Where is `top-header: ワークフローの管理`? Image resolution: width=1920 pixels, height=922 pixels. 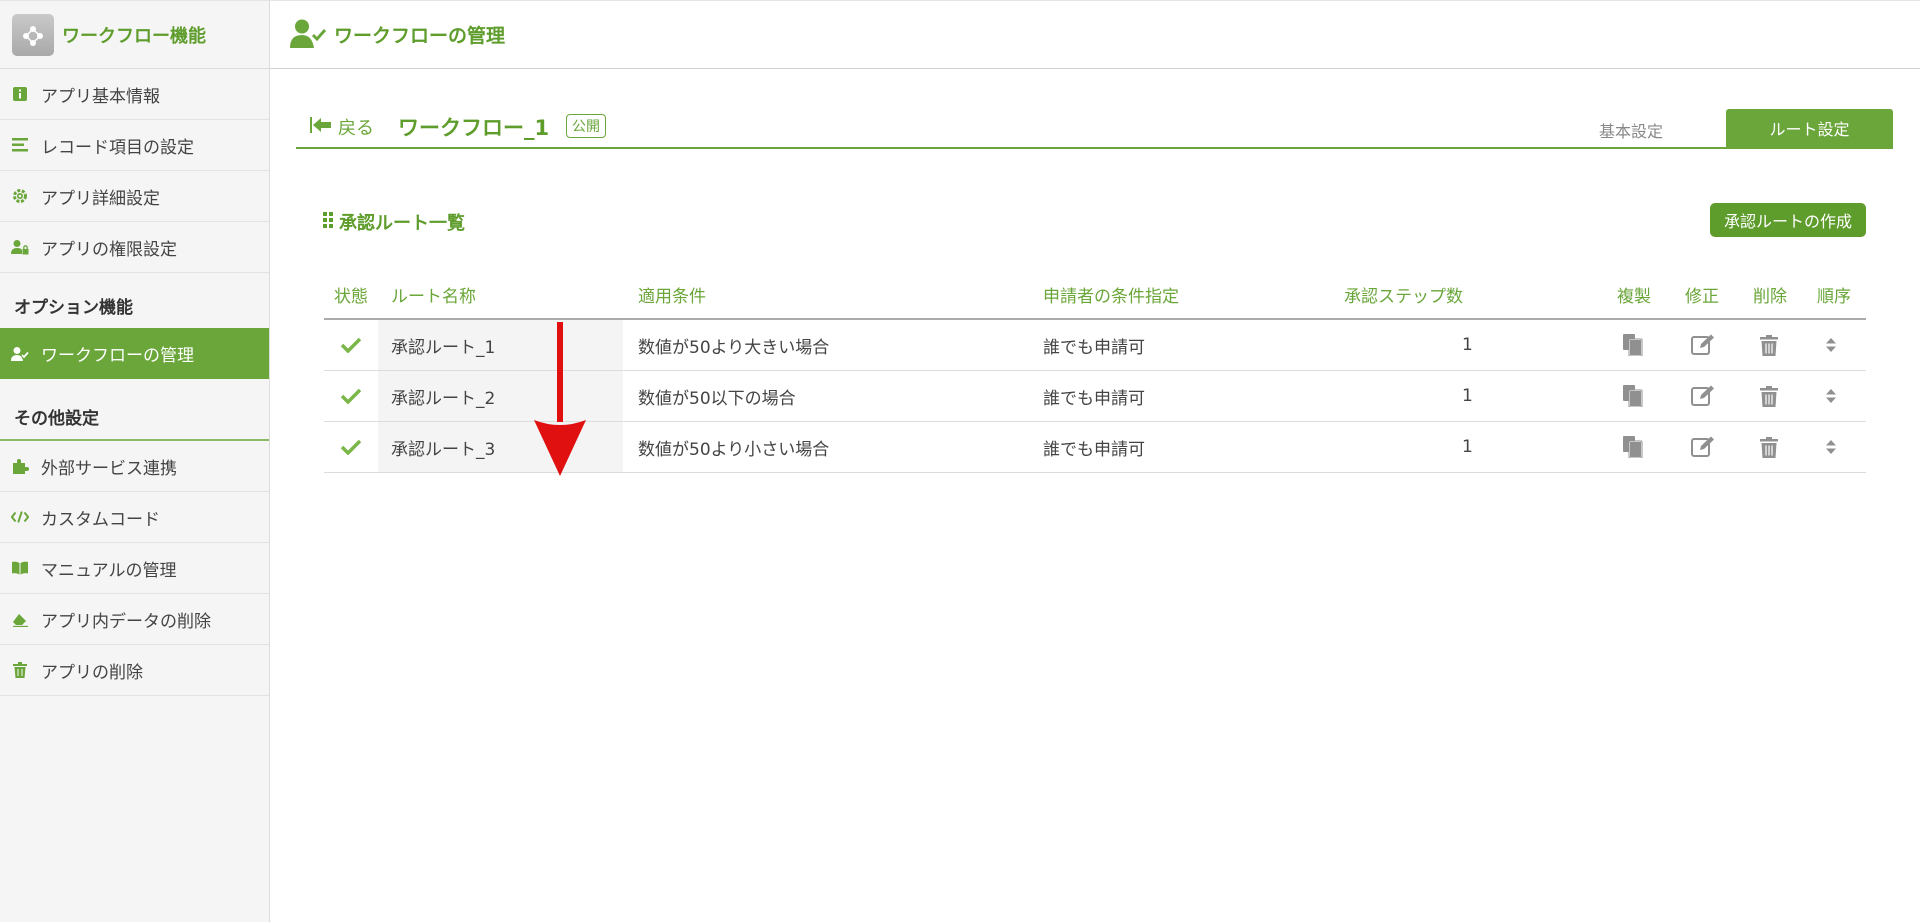
top-header: ワークフローの管理 is located at coordinates (1095, 34).